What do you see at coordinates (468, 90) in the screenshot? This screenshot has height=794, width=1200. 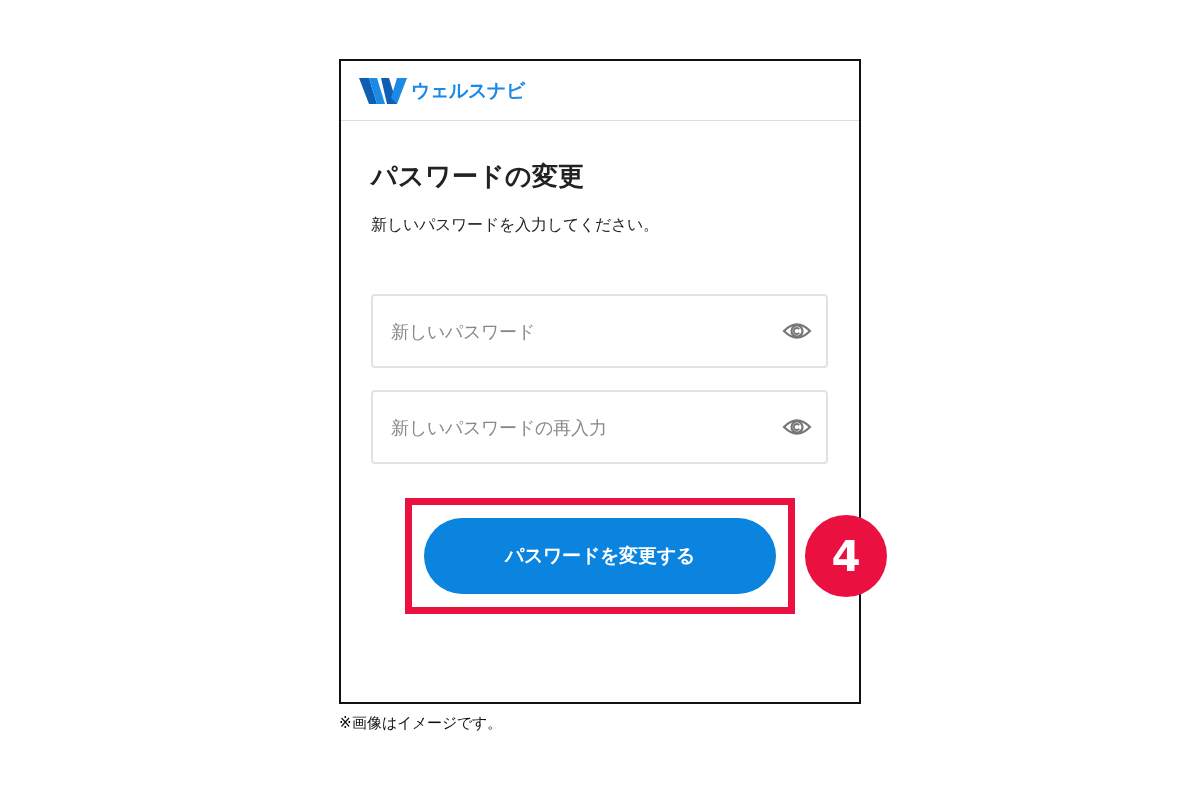 I see `brand-name: ウェルスナビ` at bounding box center [468, 90].